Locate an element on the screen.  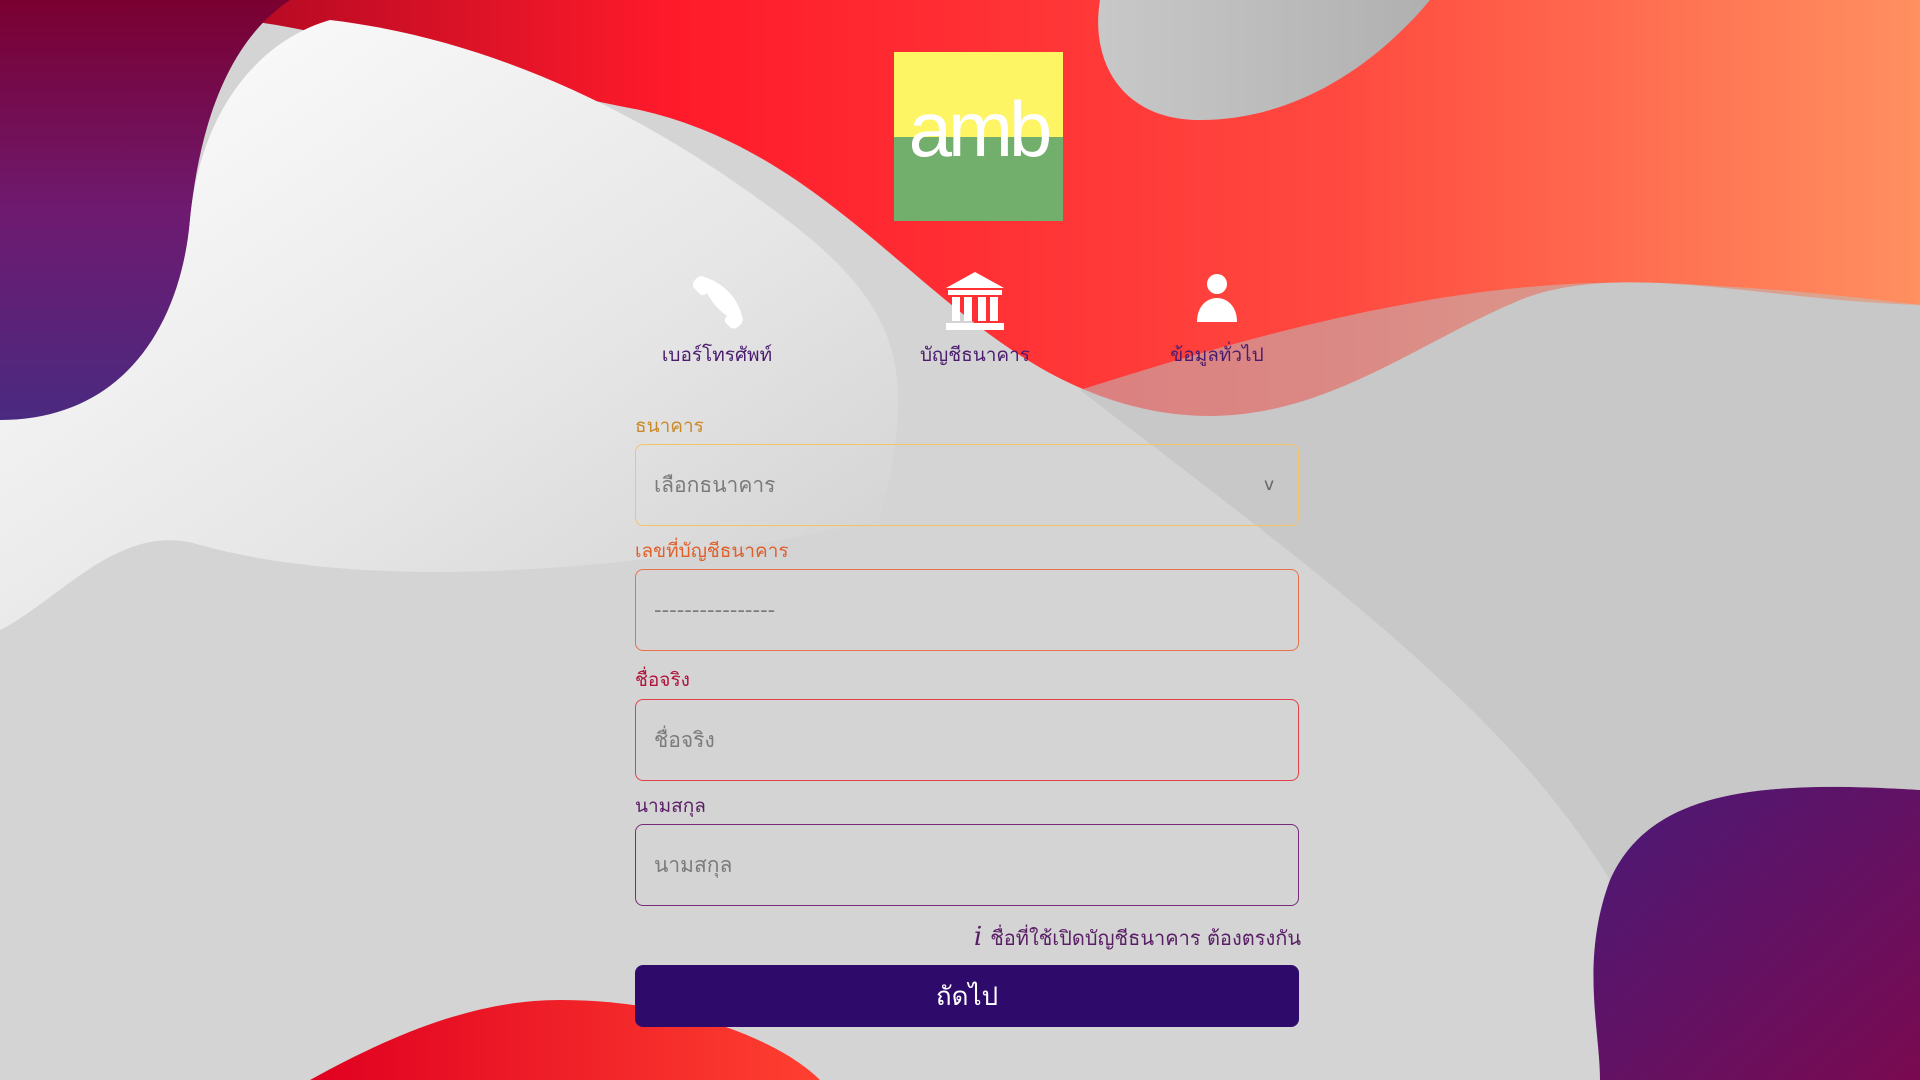
bank-select-value: เลือกธนาคาร is located at coordinates (715, 484).